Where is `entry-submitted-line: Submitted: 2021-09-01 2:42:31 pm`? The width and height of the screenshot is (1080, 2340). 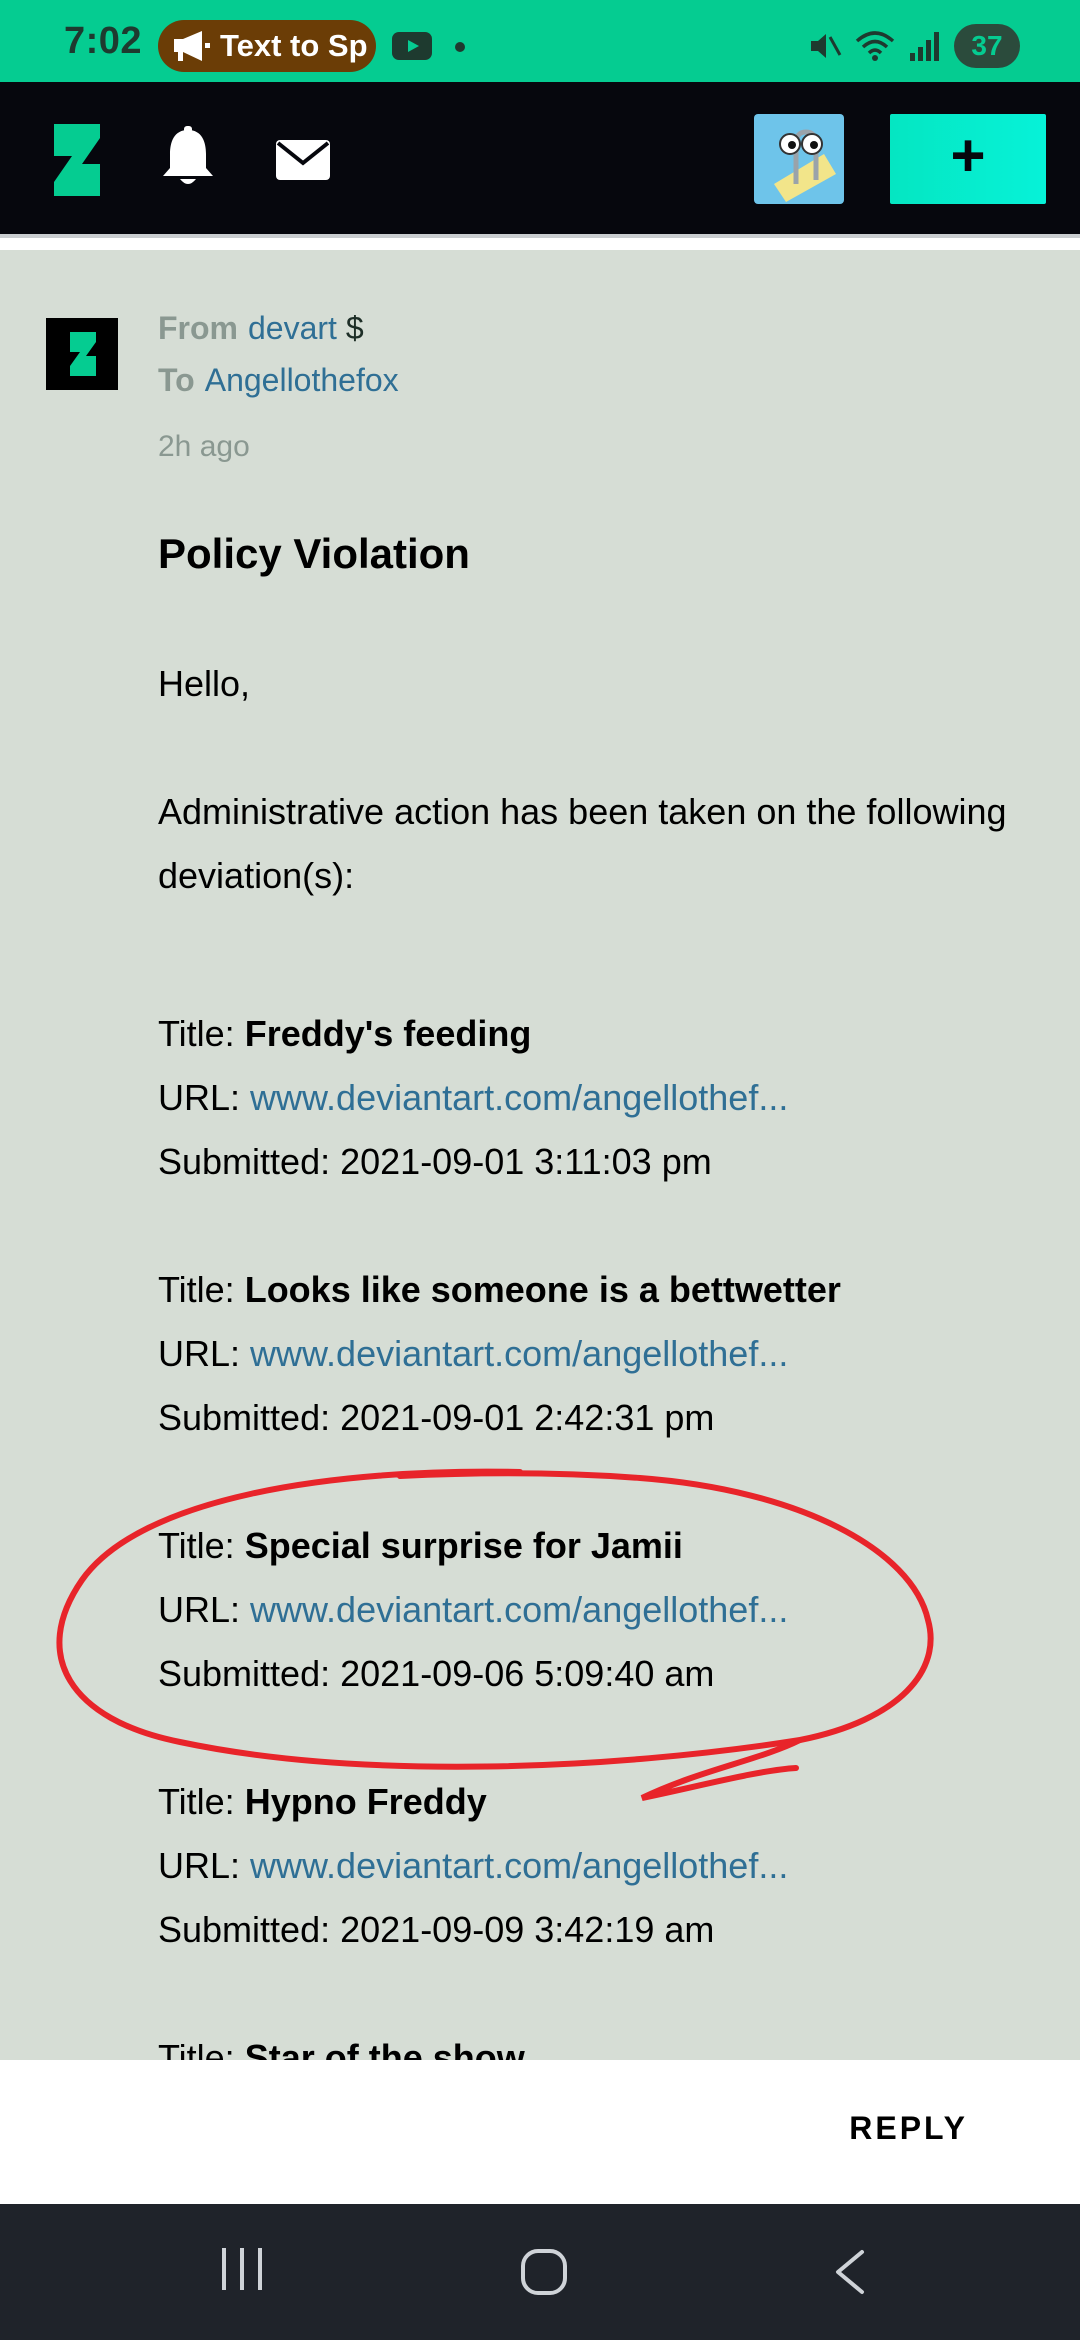 entry-submitted-line: Submitted: 2021-09-01 2:42:31 pm is located at coordinates (436, 1418).